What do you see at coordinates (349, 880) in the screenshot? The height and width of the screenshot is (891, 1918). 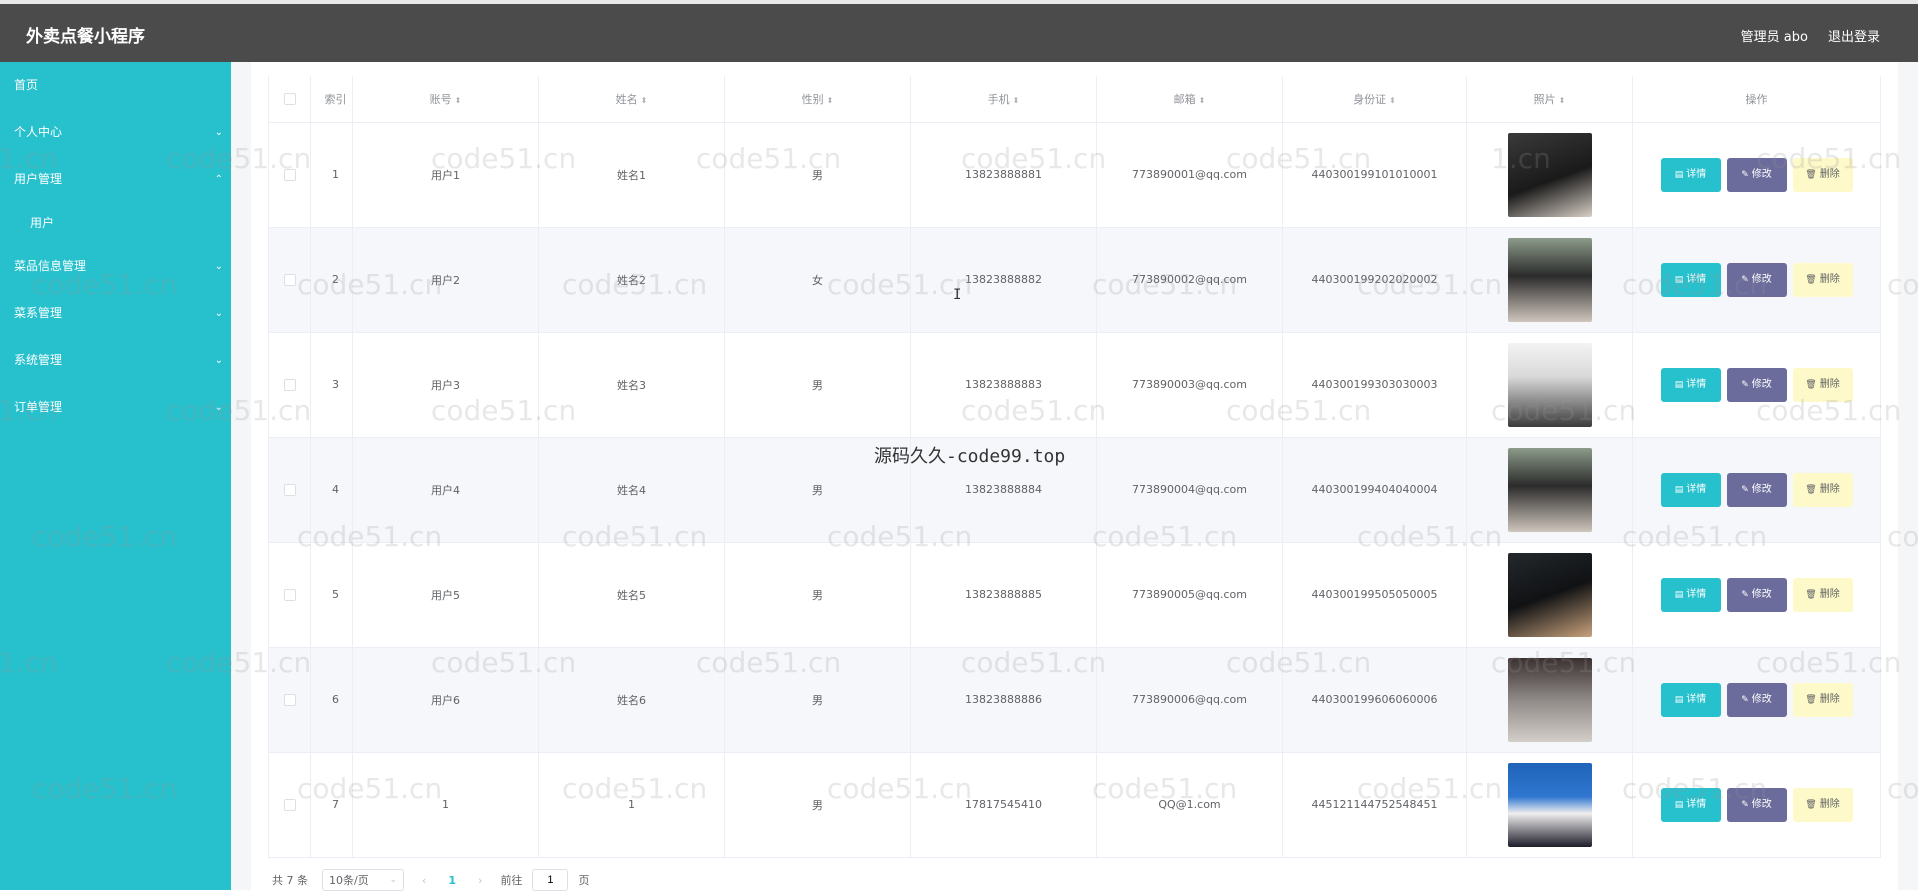 I see `page-size-value: 10条/页` at bounding box center [349, 880].